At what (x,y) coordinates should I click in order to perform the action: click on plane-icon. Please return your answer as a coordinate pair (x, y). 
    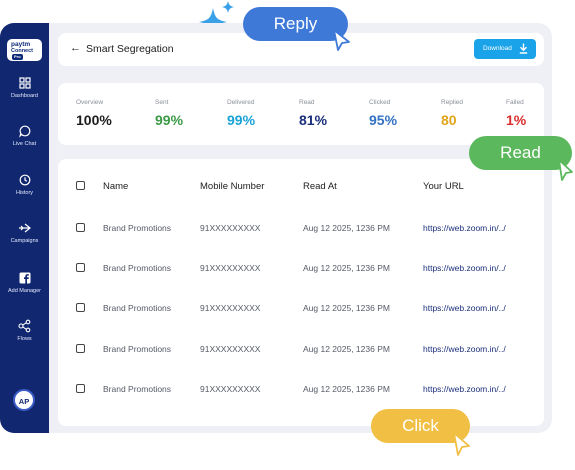
    Looking at the image, I should click on (25, 228).